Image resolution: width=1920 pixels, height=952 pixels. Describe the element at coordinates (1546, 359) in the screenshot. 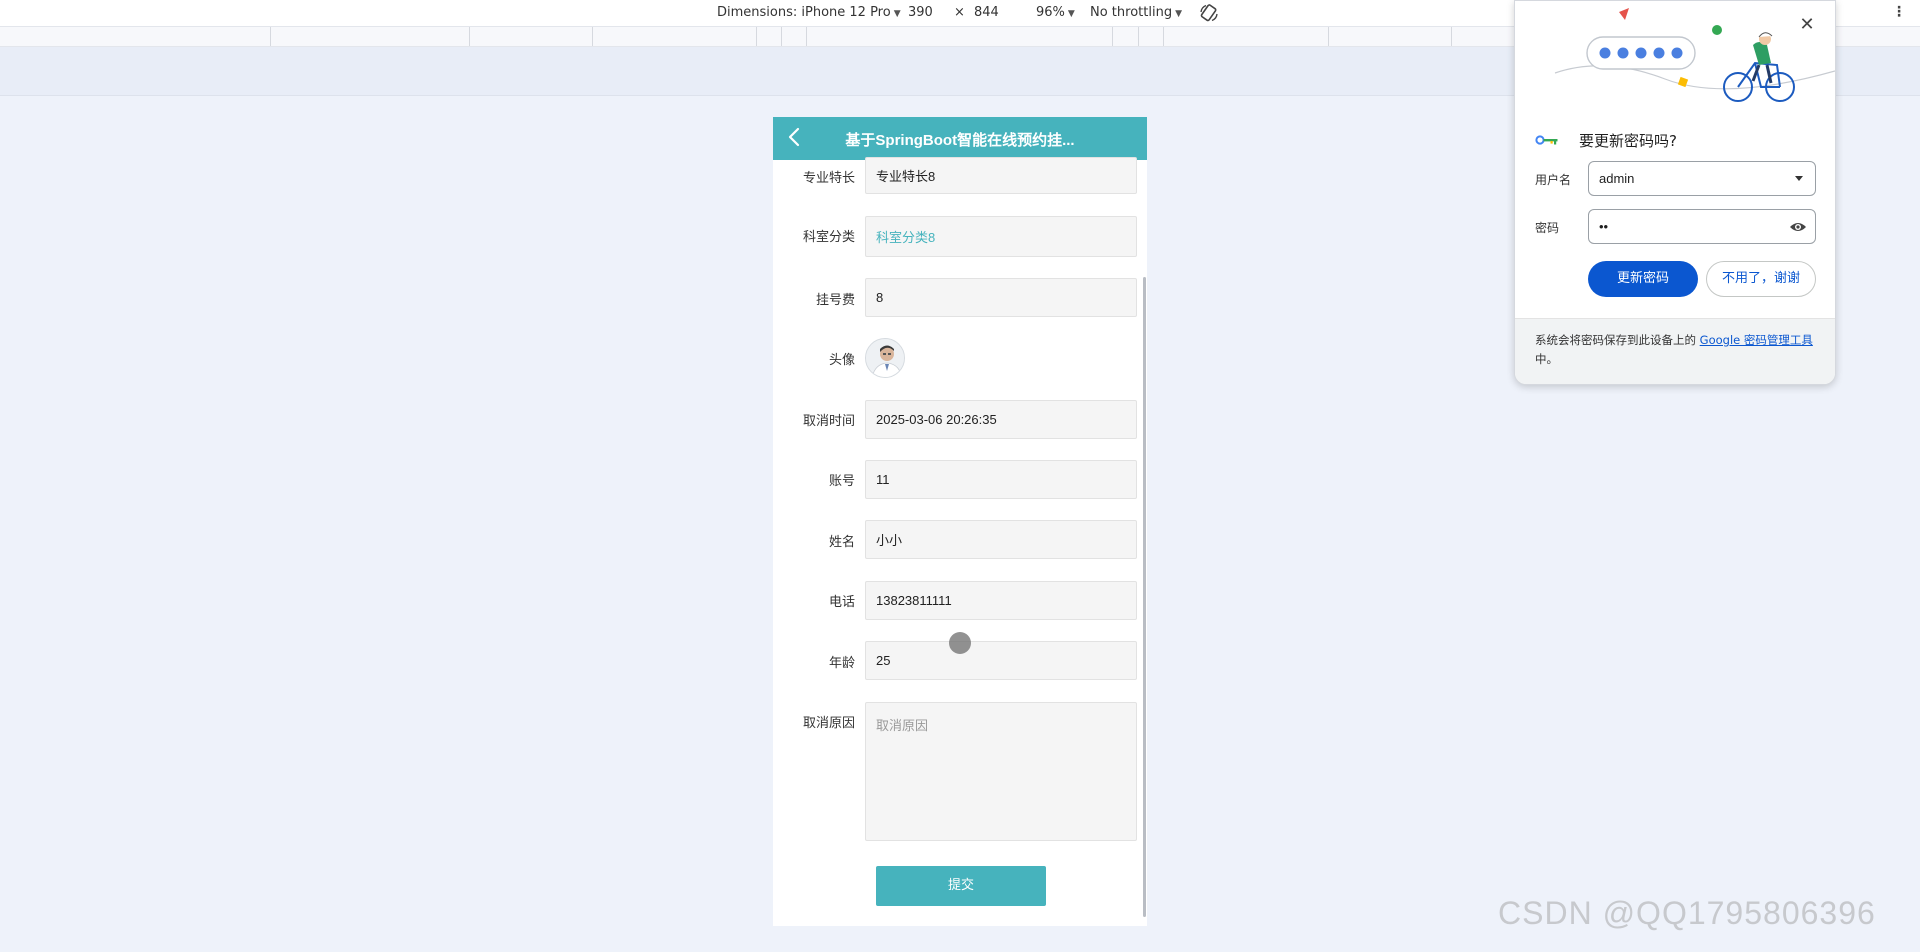

I see `footer-text-suffix: 中。` at that location.